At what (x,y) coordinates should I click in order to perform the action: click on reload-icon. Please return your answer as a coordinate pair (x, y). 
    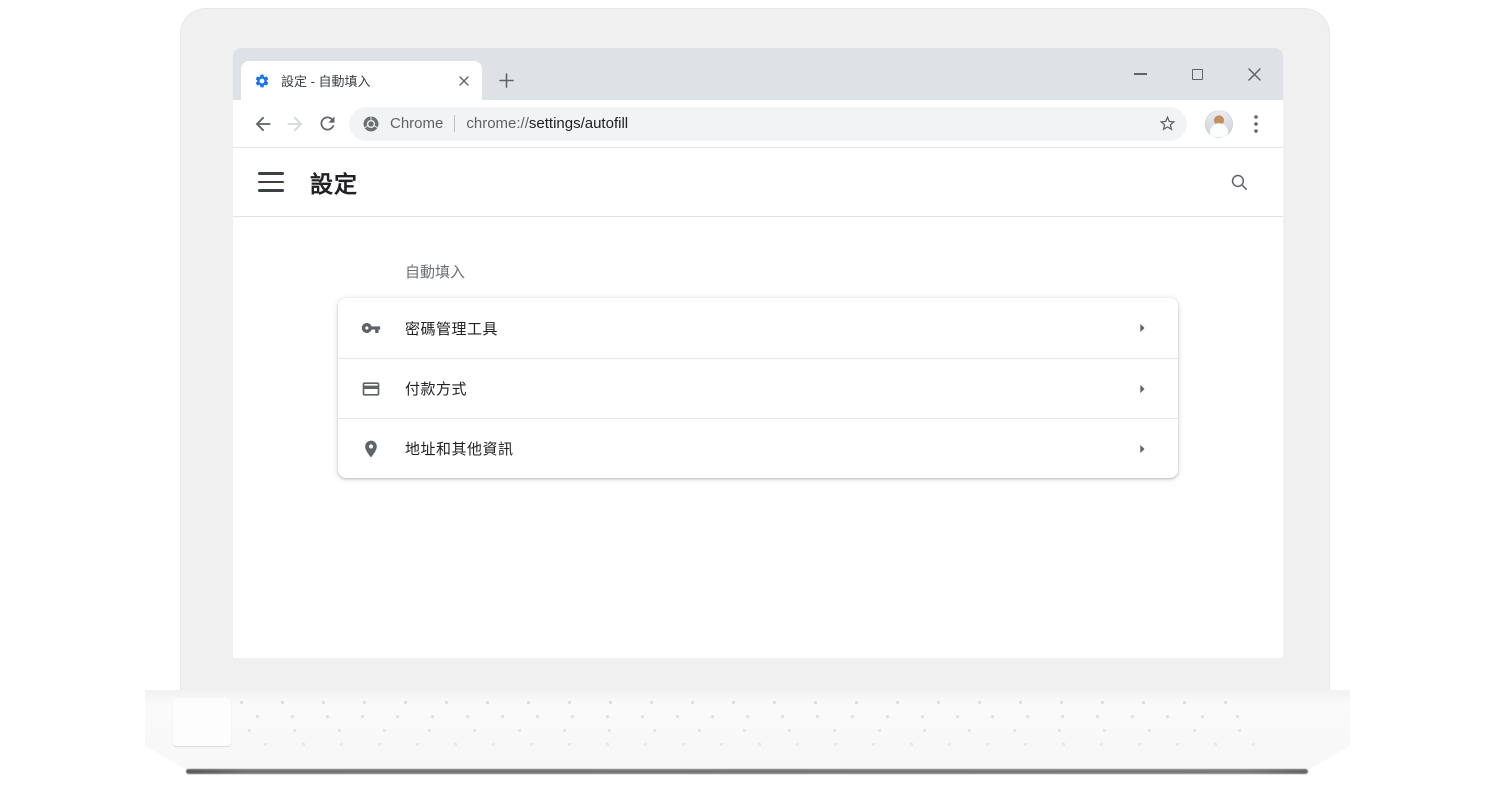
    Looking at the image, I should click on (327, 123).